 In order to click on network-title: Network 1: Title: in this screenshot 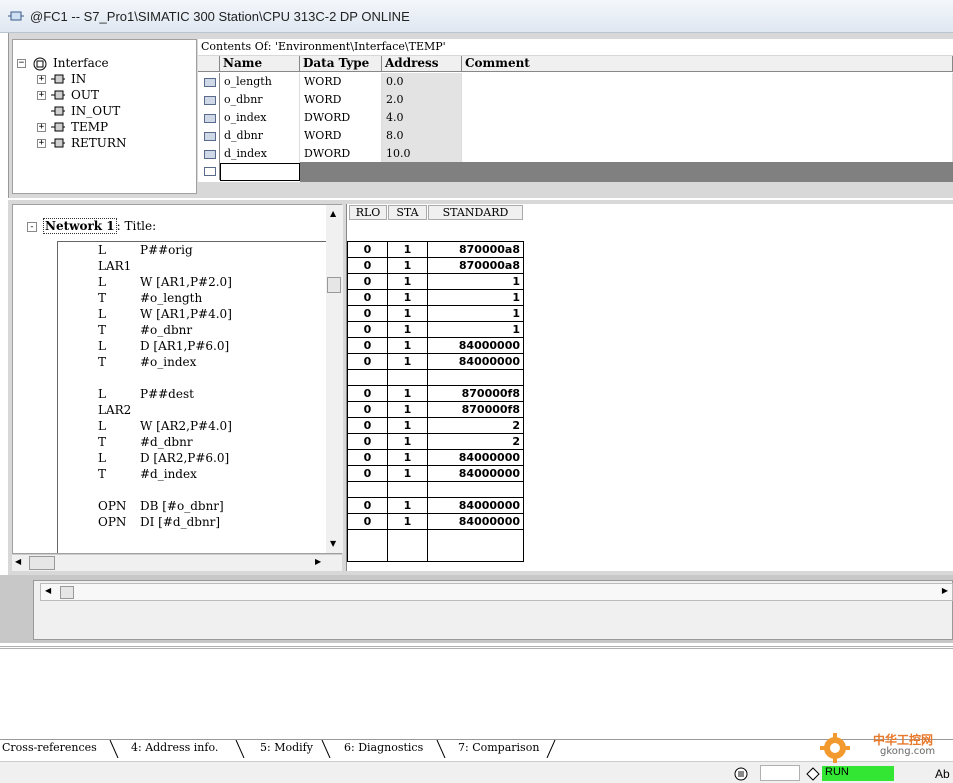, I will do `click(99, 226)`.